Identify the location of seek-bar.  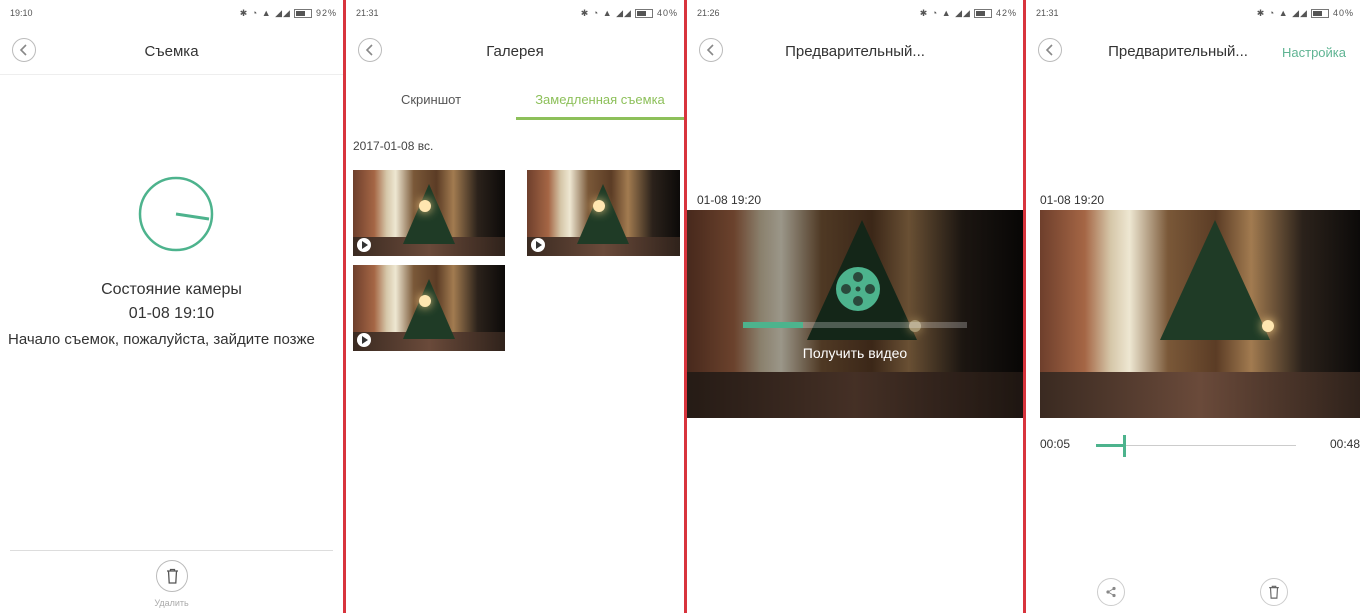
(1196, 446).